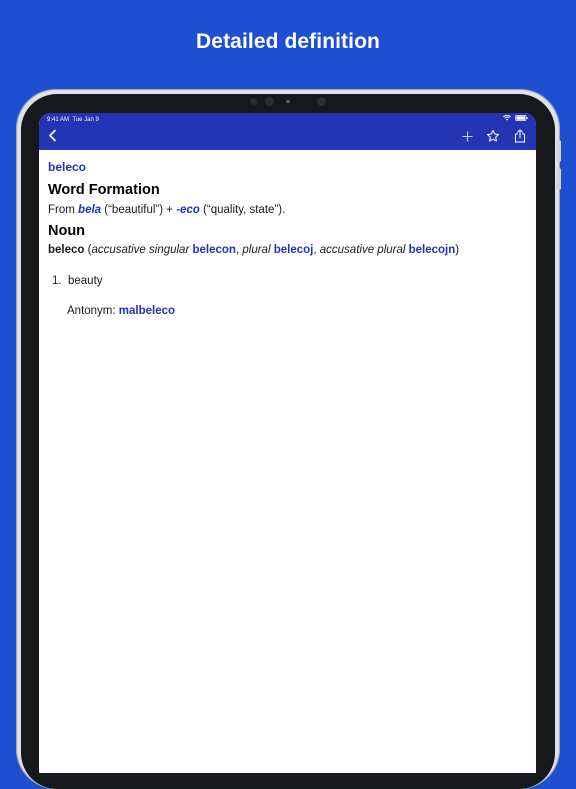 The image size is (576, 789). Describe the element at coordinates (138, 210) in the screenshot. I see `root-gloss: (“beautiful”) +` at that location.